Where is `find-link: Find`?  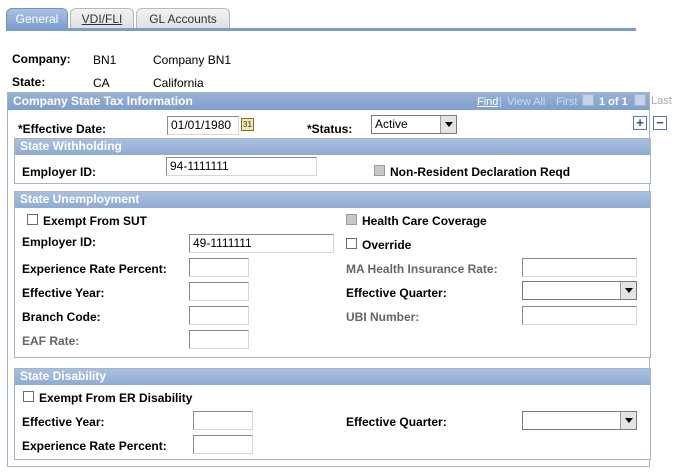 find-link: Find is located at coordinates (487, 102).